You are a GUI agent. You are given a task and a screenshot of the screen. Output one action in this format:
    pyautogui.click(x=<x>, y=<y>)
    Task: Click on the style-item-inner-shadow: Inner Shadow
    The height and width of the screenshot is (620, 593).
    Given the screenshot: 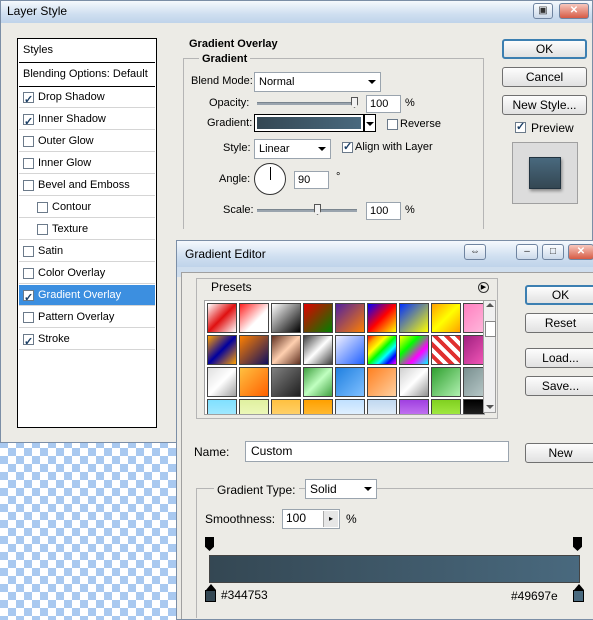 What is the action you would take?
    pyautogui.click(x=87, y=120)
    